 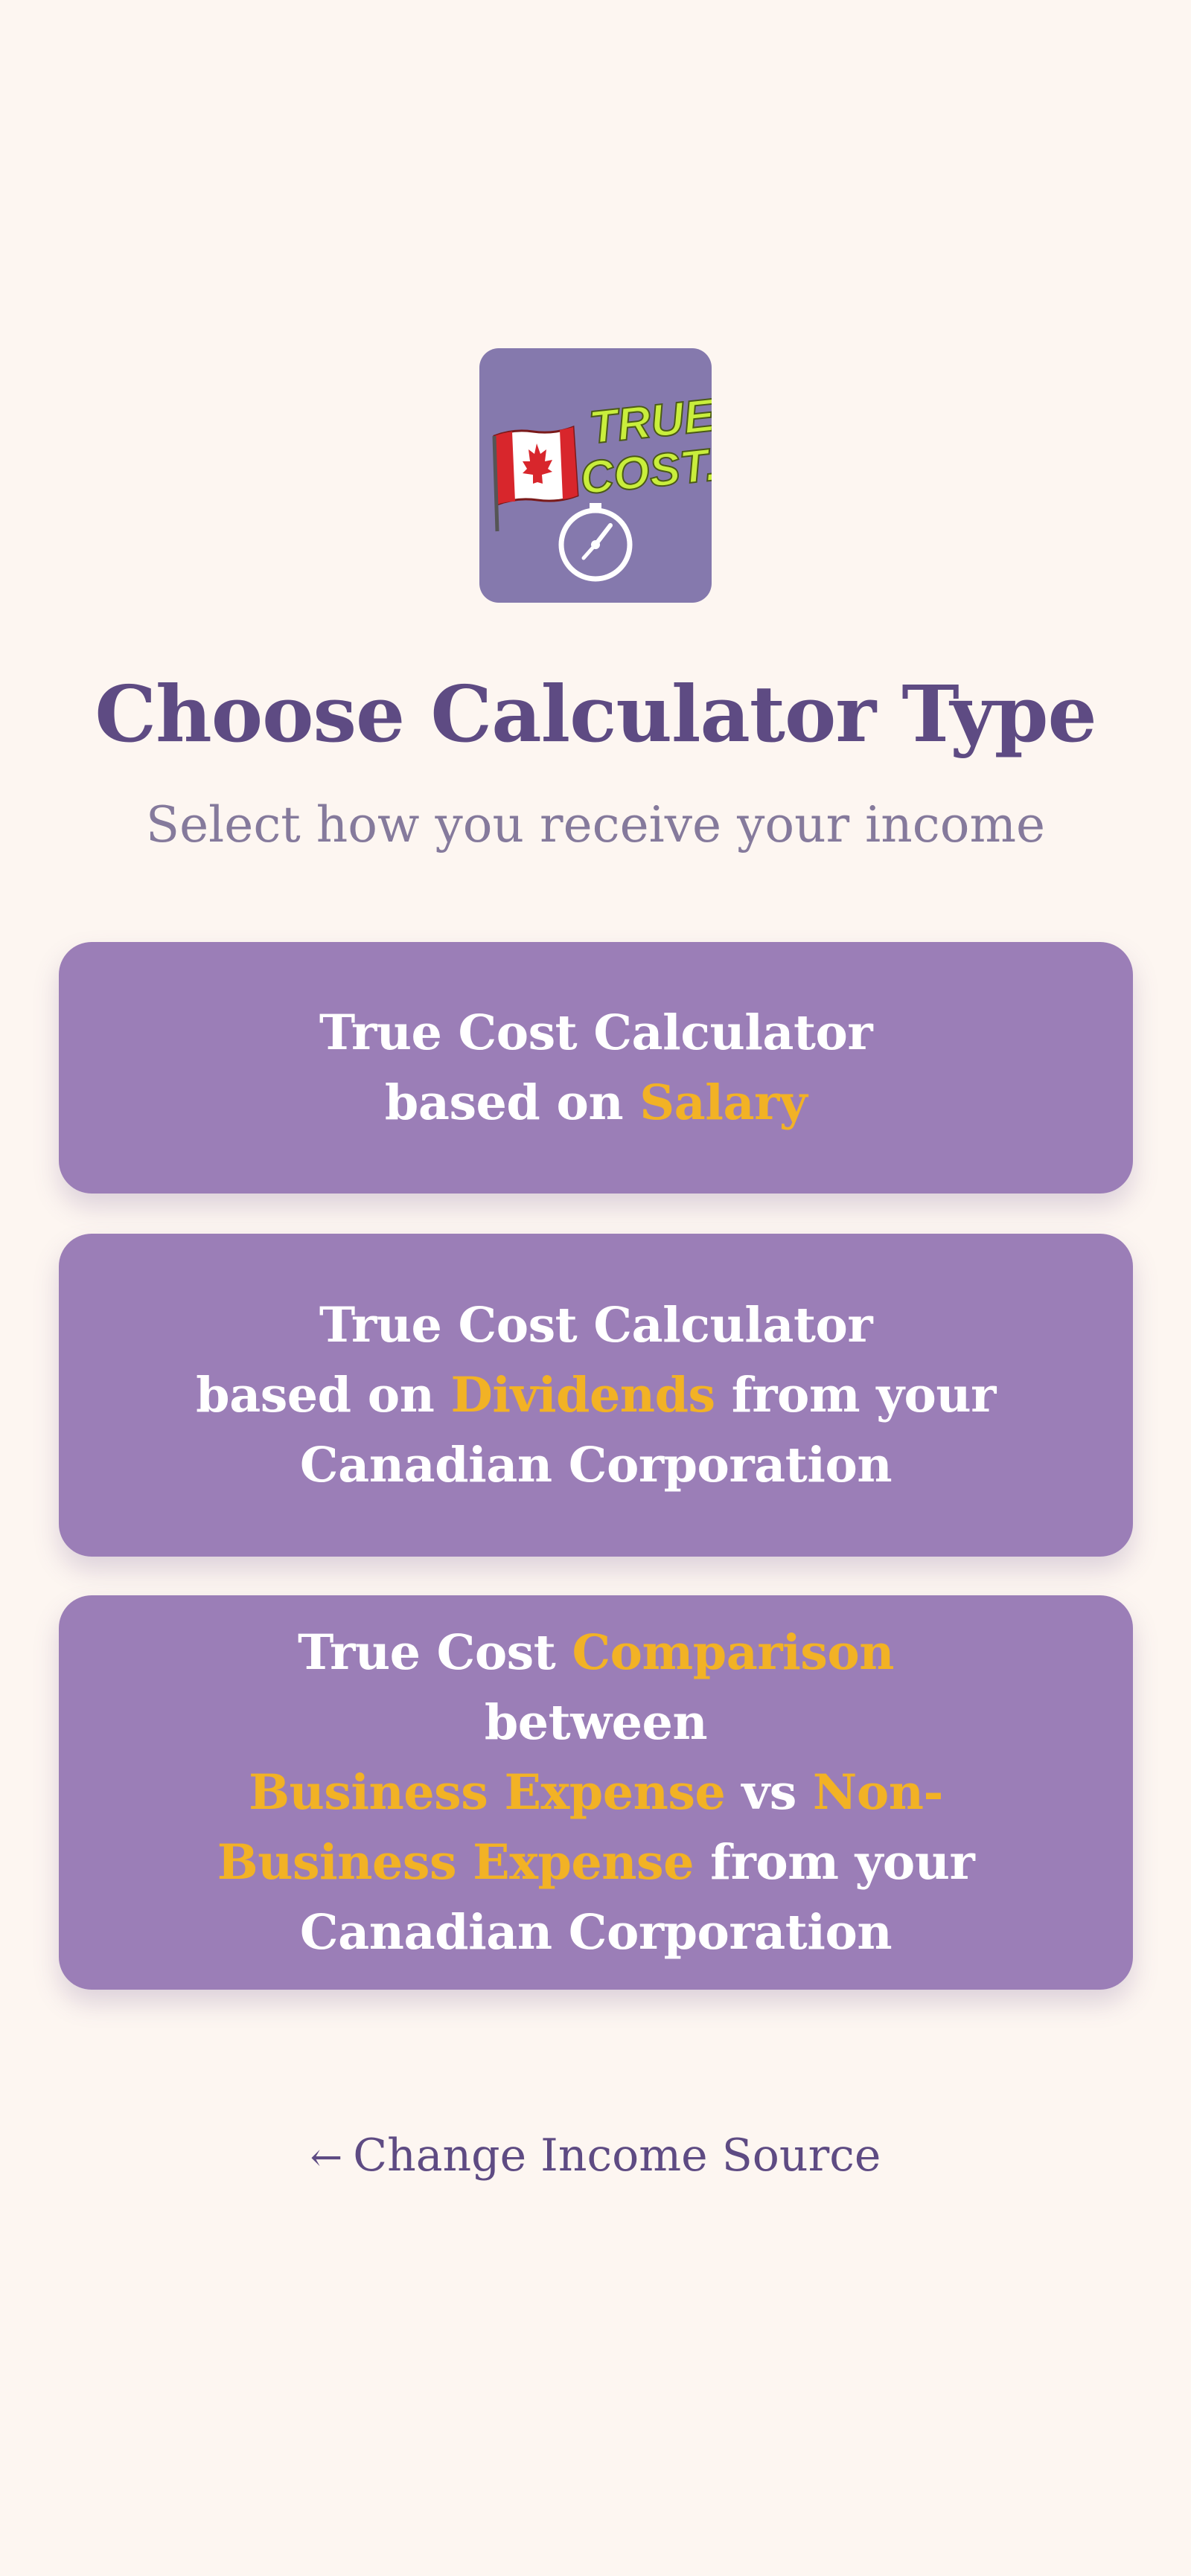 What do you see at coordinates (488, 1792) in the screenshot?
I see `business-expense-highlight: Business Expense` at bounding box center [488, 1792].